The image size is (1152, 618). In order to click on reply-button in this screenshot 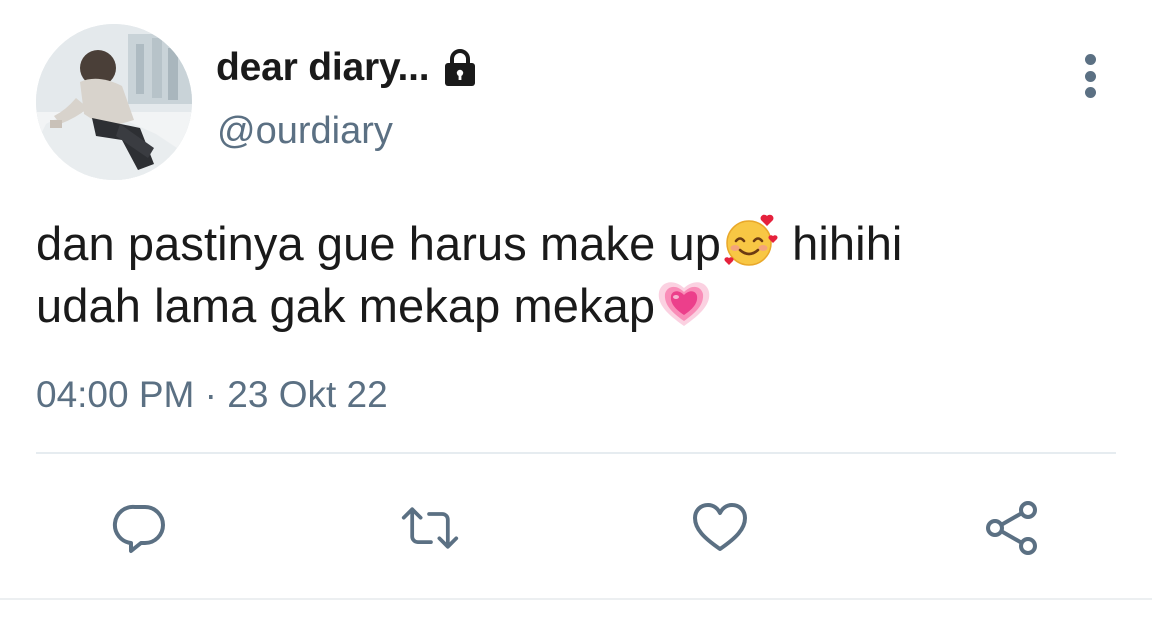, I will do `click(140, 528)`.